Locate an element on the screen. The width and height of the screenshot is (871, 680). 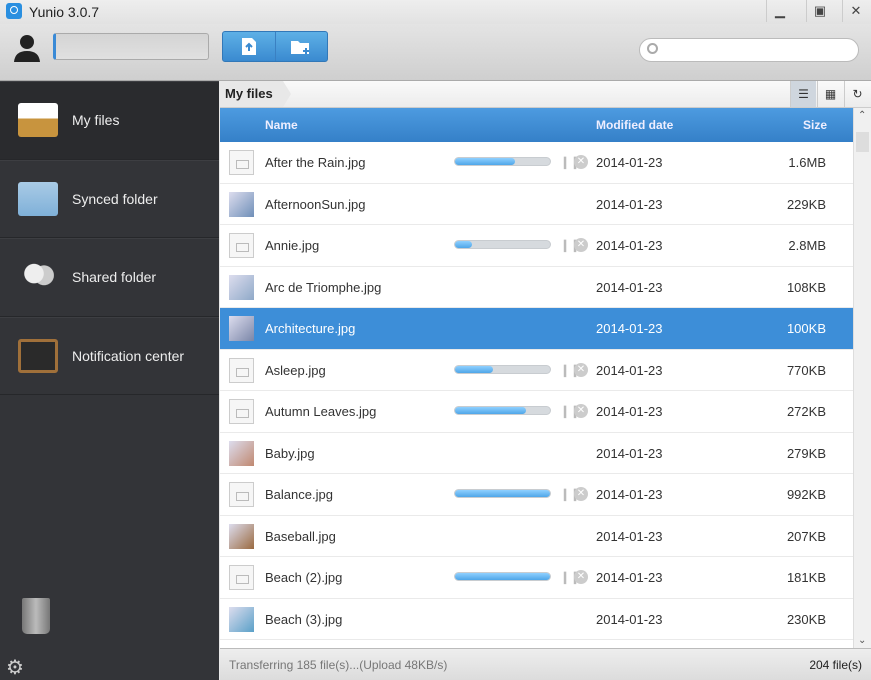
file-size: 2.8MB is located at coordinates (807, 245).